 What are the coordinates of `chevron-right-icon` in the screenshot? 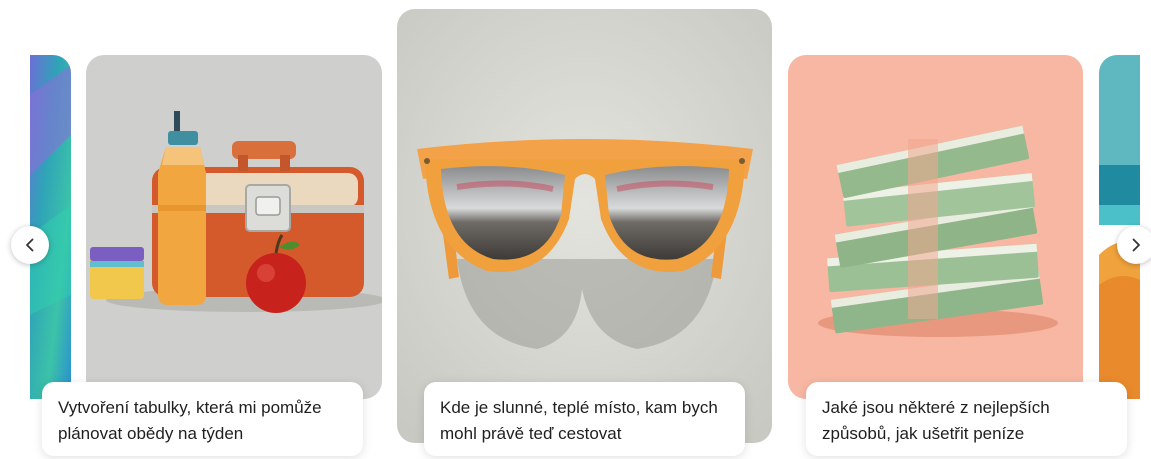 It's located at (1136, 245).